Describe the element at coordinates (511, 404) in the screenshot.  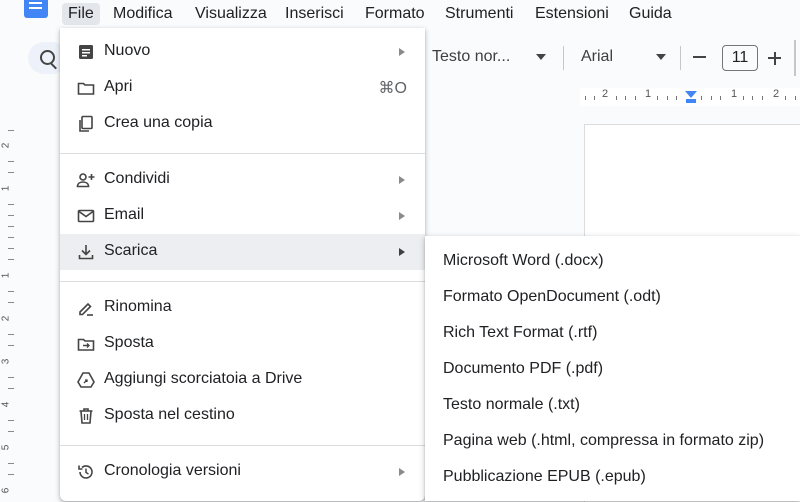
I see `submenu-item-label: Testo normale (.txt)` at that location.